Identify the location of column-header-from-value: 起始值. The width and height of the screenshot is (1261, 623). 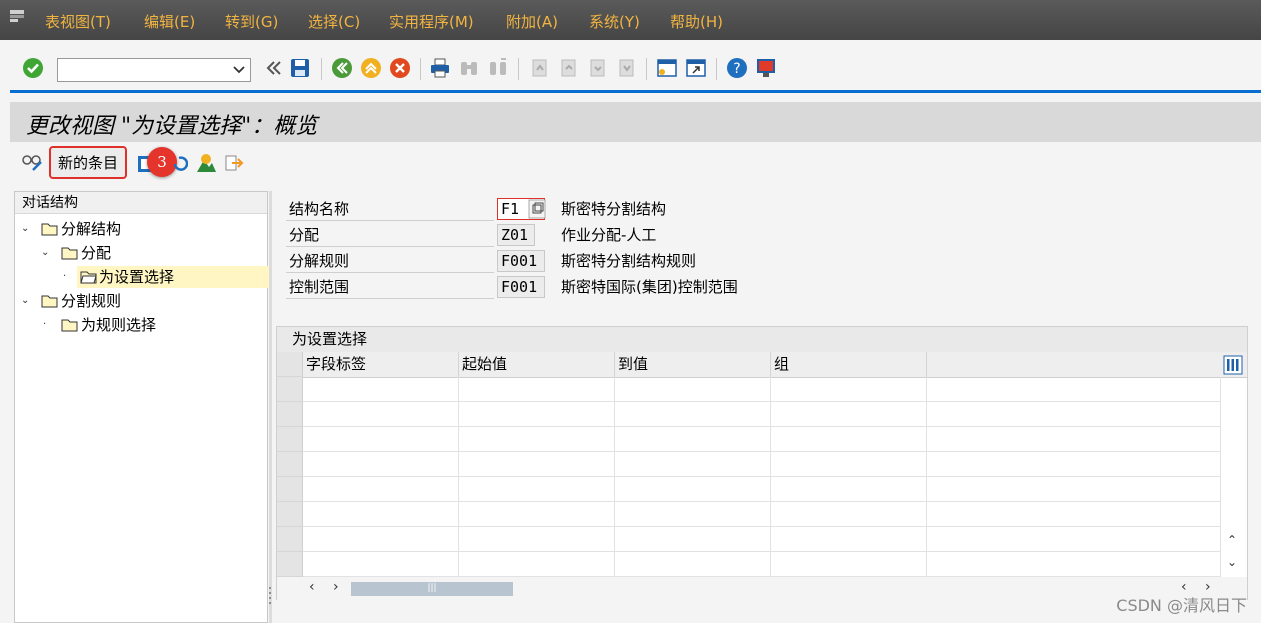
(537, 364).